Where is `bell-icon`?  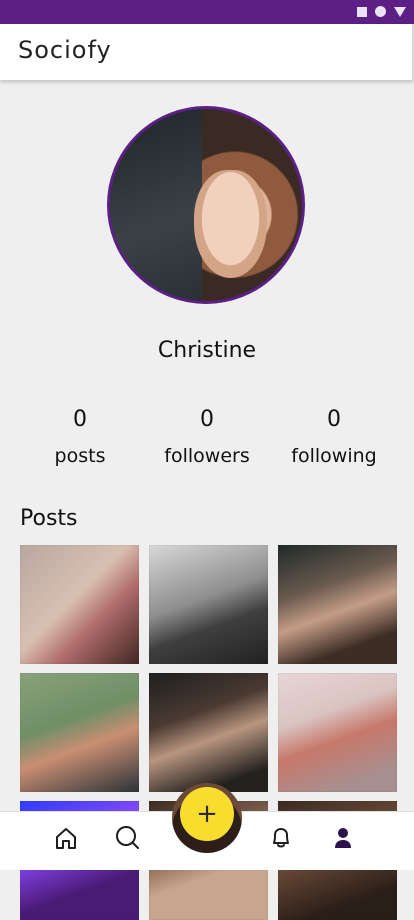
bell-icon is located at coordinates (281, 840).